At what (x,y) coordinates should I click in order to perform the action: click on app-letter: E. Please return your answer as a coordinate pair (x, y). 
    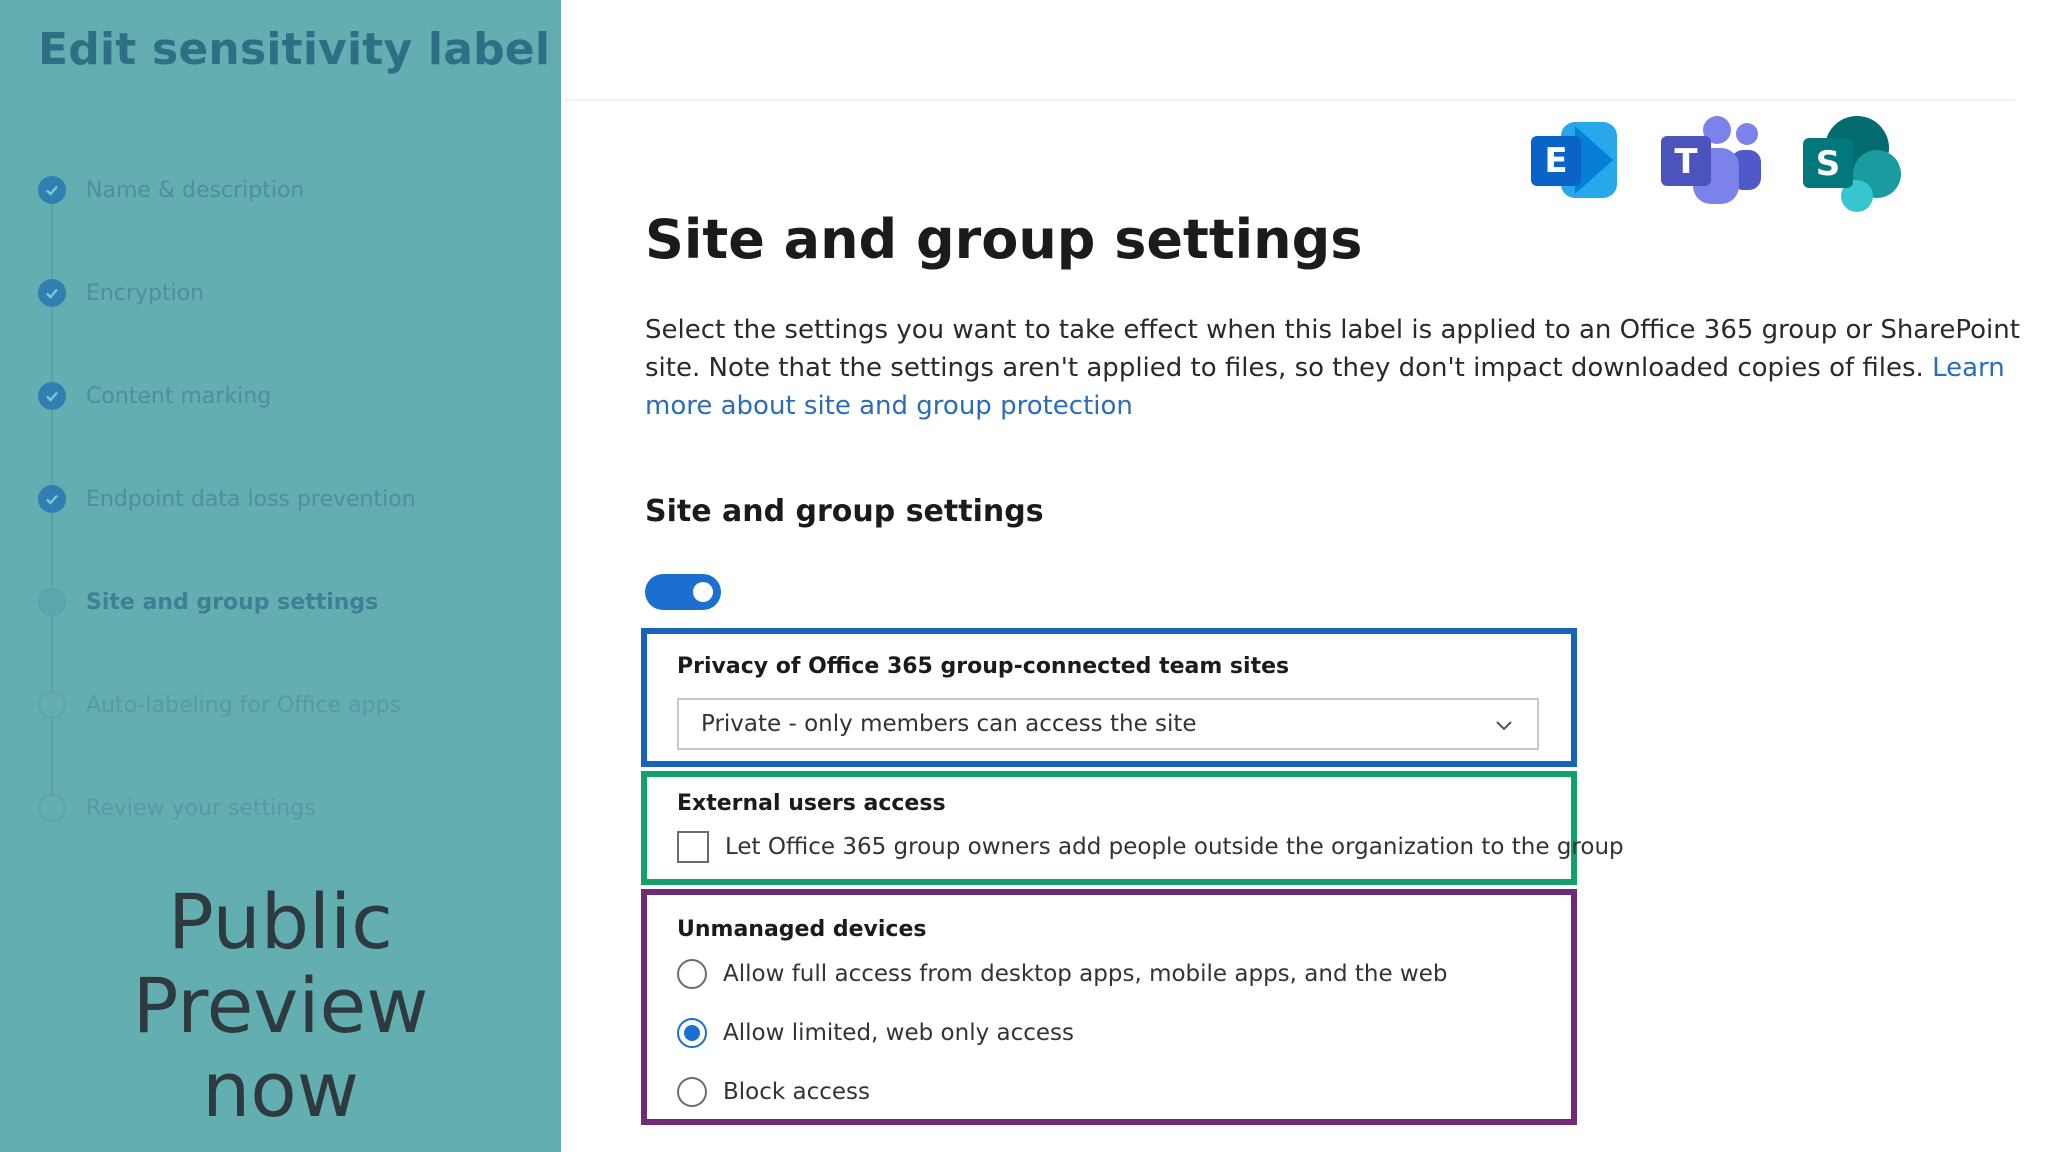
    Looking at the image, I should click on (1555, 161).